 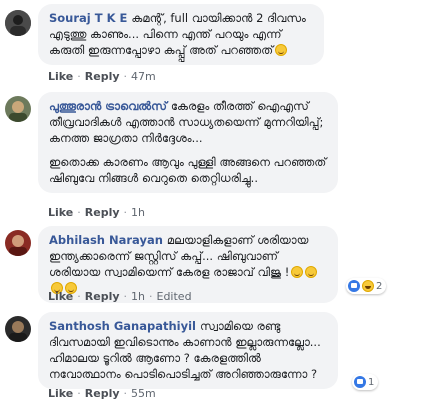 I want to click on comment-actions: Like · Reply · 1h, so click(x=96, y=212).